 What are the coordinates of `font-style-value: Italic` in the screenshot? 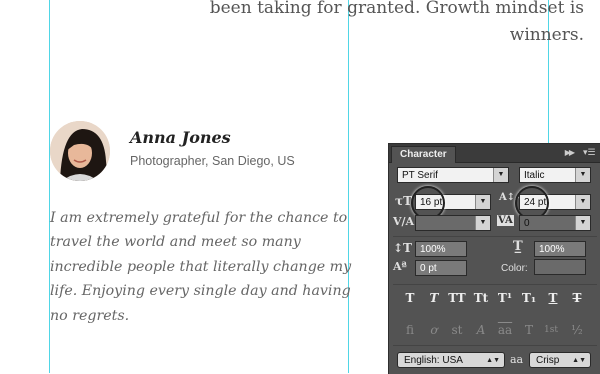 It's located at (534, 175).